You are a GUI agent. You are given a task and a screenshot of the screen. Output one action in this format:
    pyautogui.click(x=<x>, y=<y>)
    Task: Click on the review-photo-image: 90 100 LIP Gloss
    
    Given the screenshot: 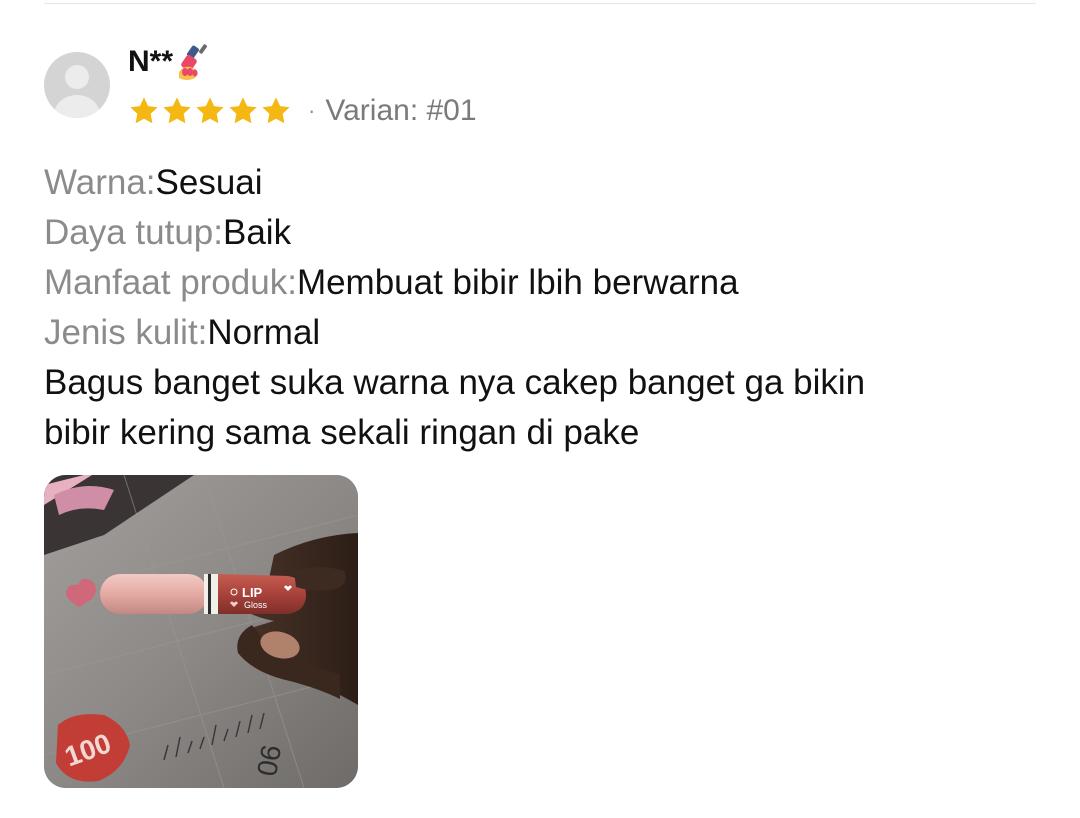 What is the action you would take?
    pyautogui.click(x=201, y=631)
    